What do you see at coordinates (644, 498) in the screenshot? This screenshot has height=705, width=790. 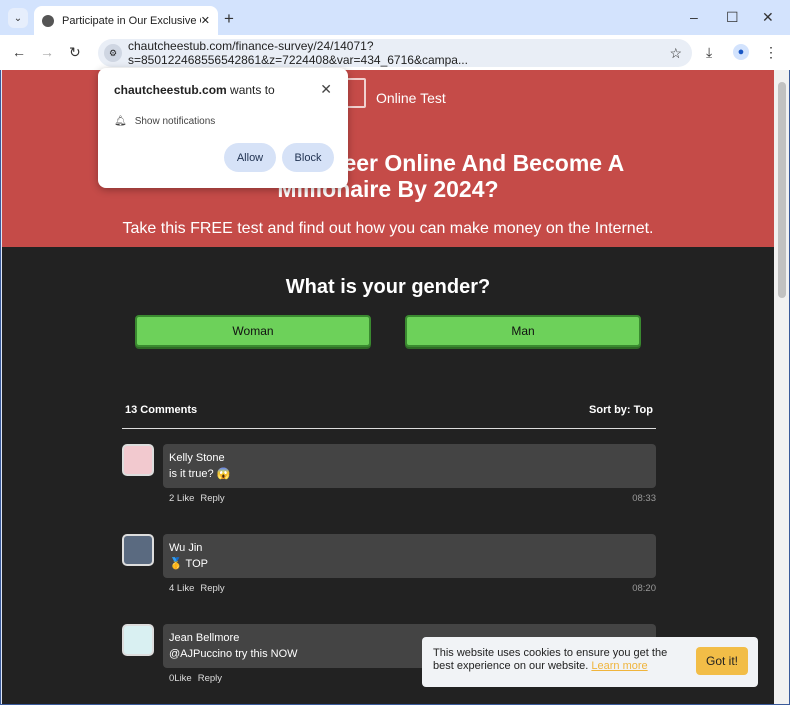 I see `comment-time: 08:33` at bounding box center [644, 498].